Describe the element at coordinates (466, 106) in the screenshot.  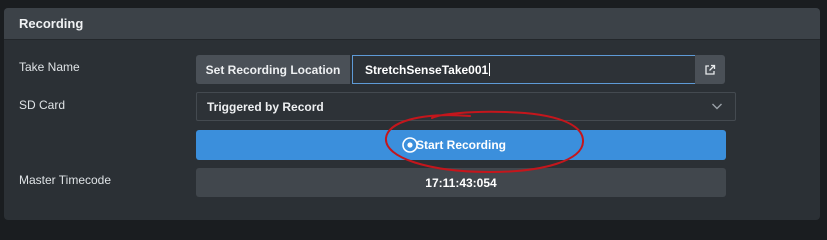
I see `sd-card-select: Triggered by Record` at that location.